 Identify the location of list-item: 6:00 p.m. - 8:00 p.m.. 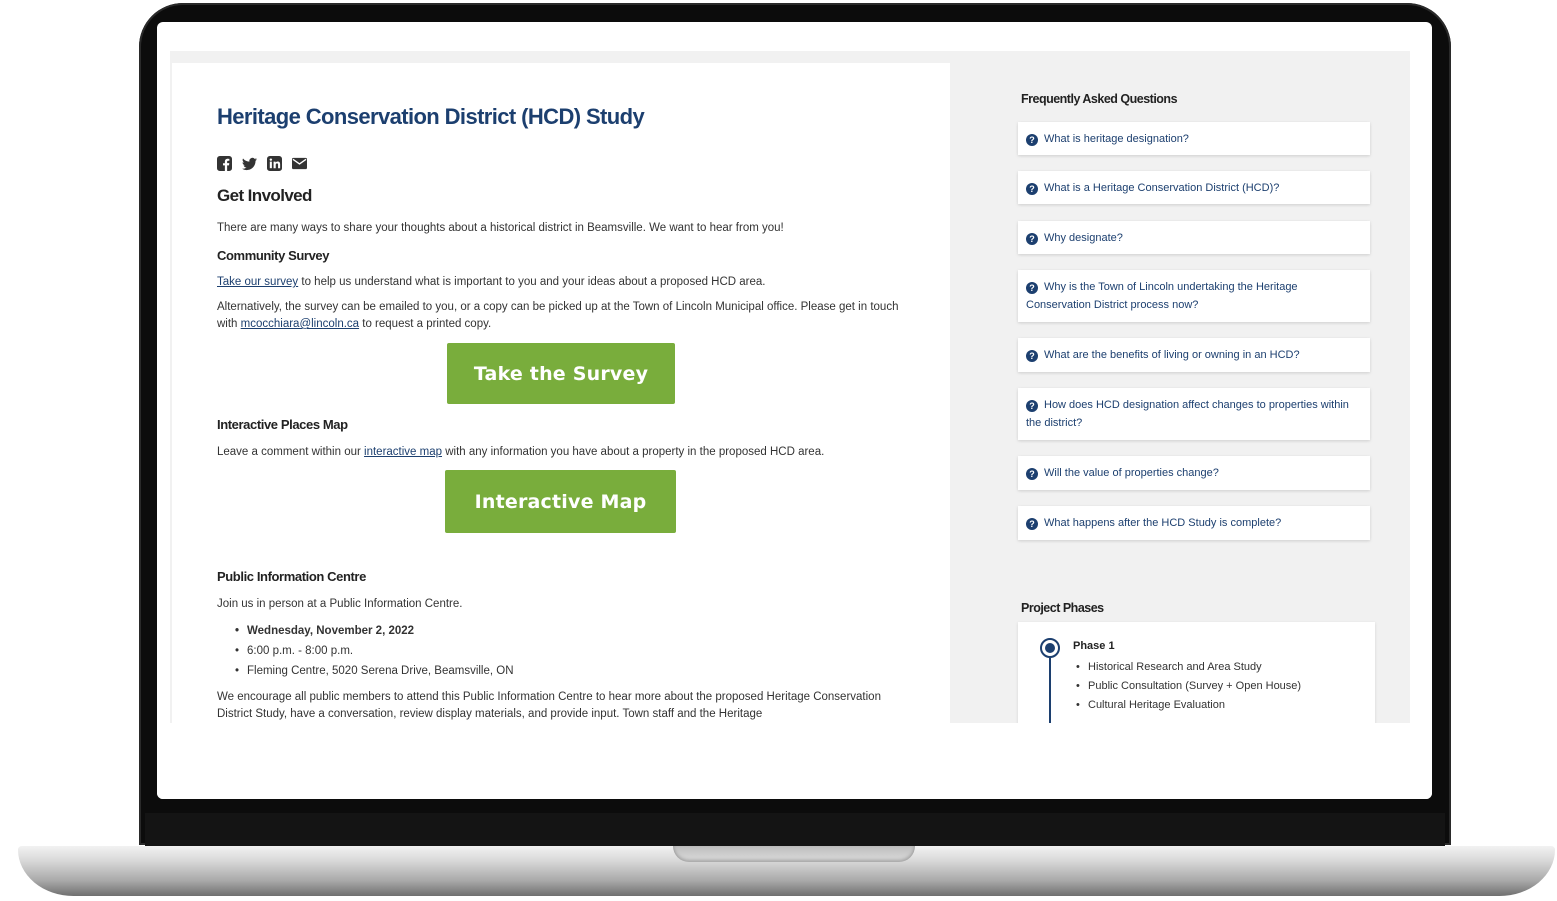
(374, 651).